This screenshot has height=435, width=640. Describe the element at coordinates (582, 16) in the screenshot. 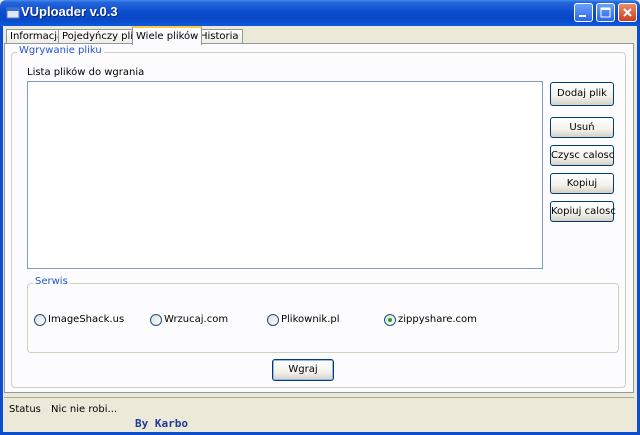

I see `minimize-icon` at that location.